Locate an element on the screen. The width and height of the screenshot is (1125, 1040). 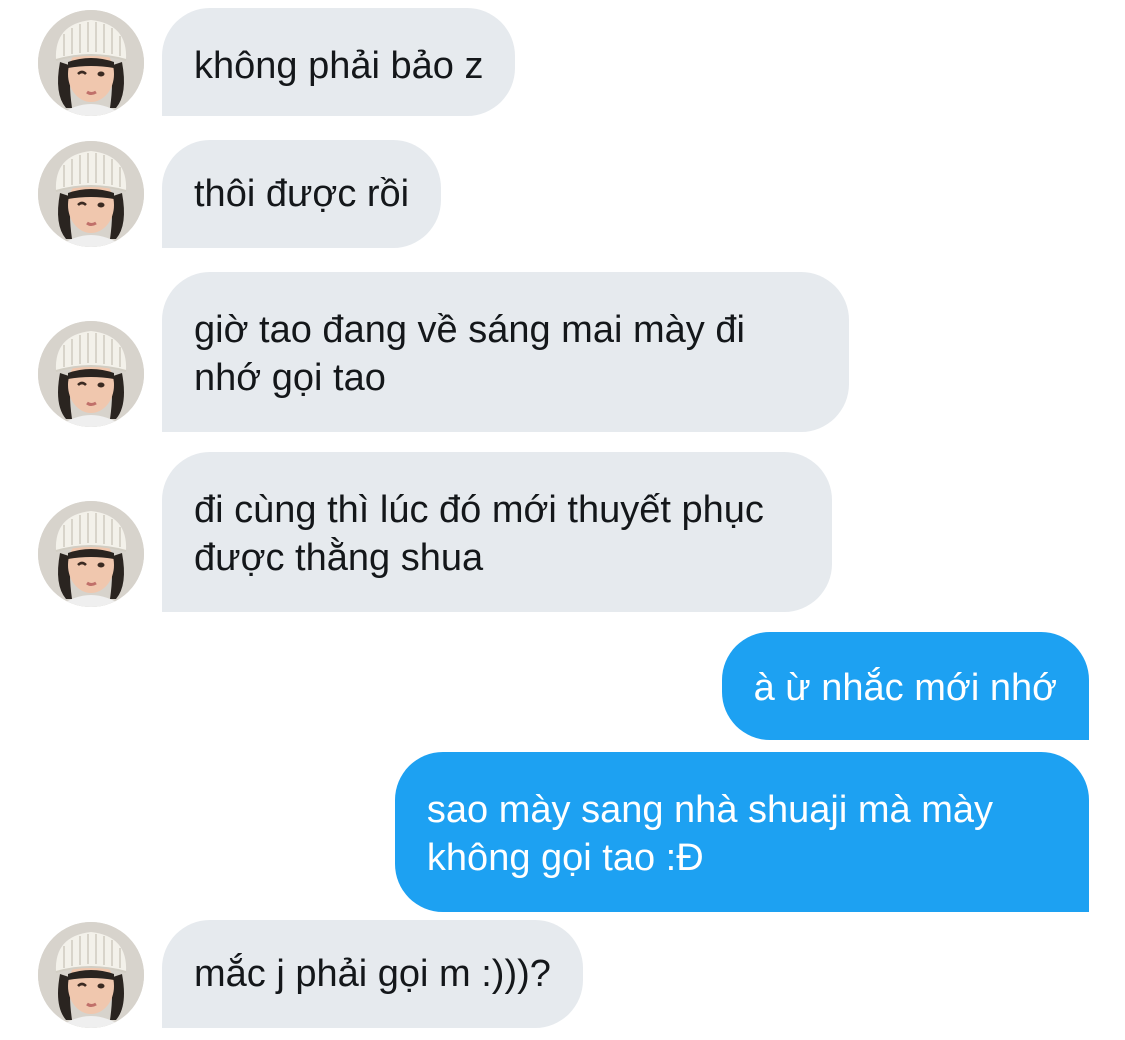
message-line: à ừ nhắc mới nhớ is located at coordinates (905, 688).